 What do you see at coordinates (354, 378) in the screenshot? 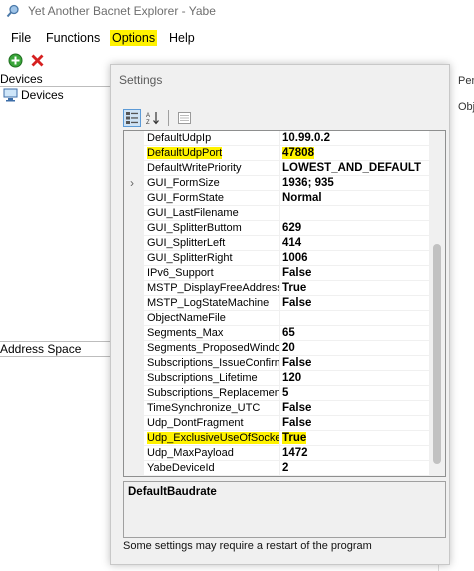
I see `property-value: 120` at bounding box center [354, 378].